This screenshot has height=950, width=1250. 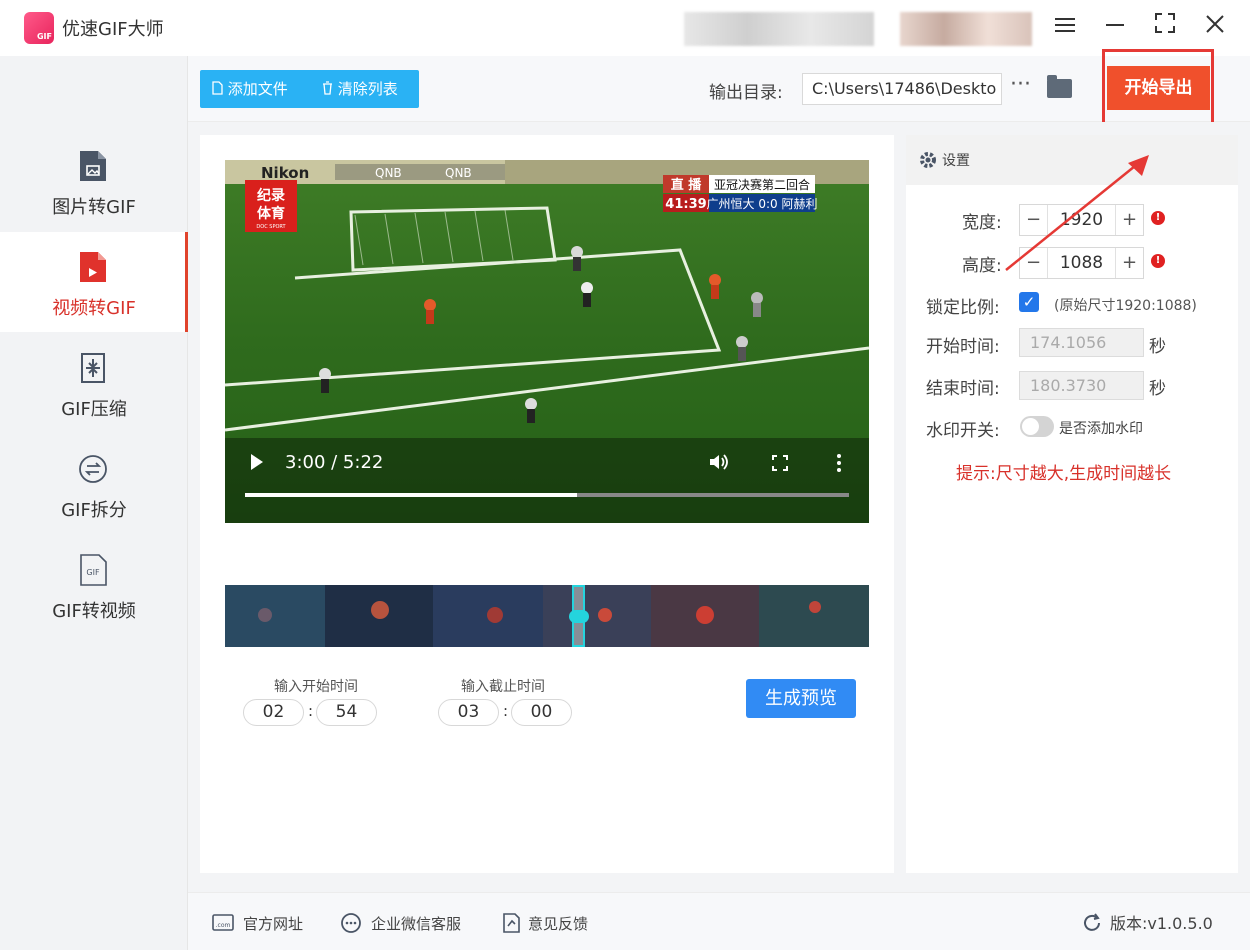 I want to click on filmstrip-thumbnails, so click(x=547, y=616).